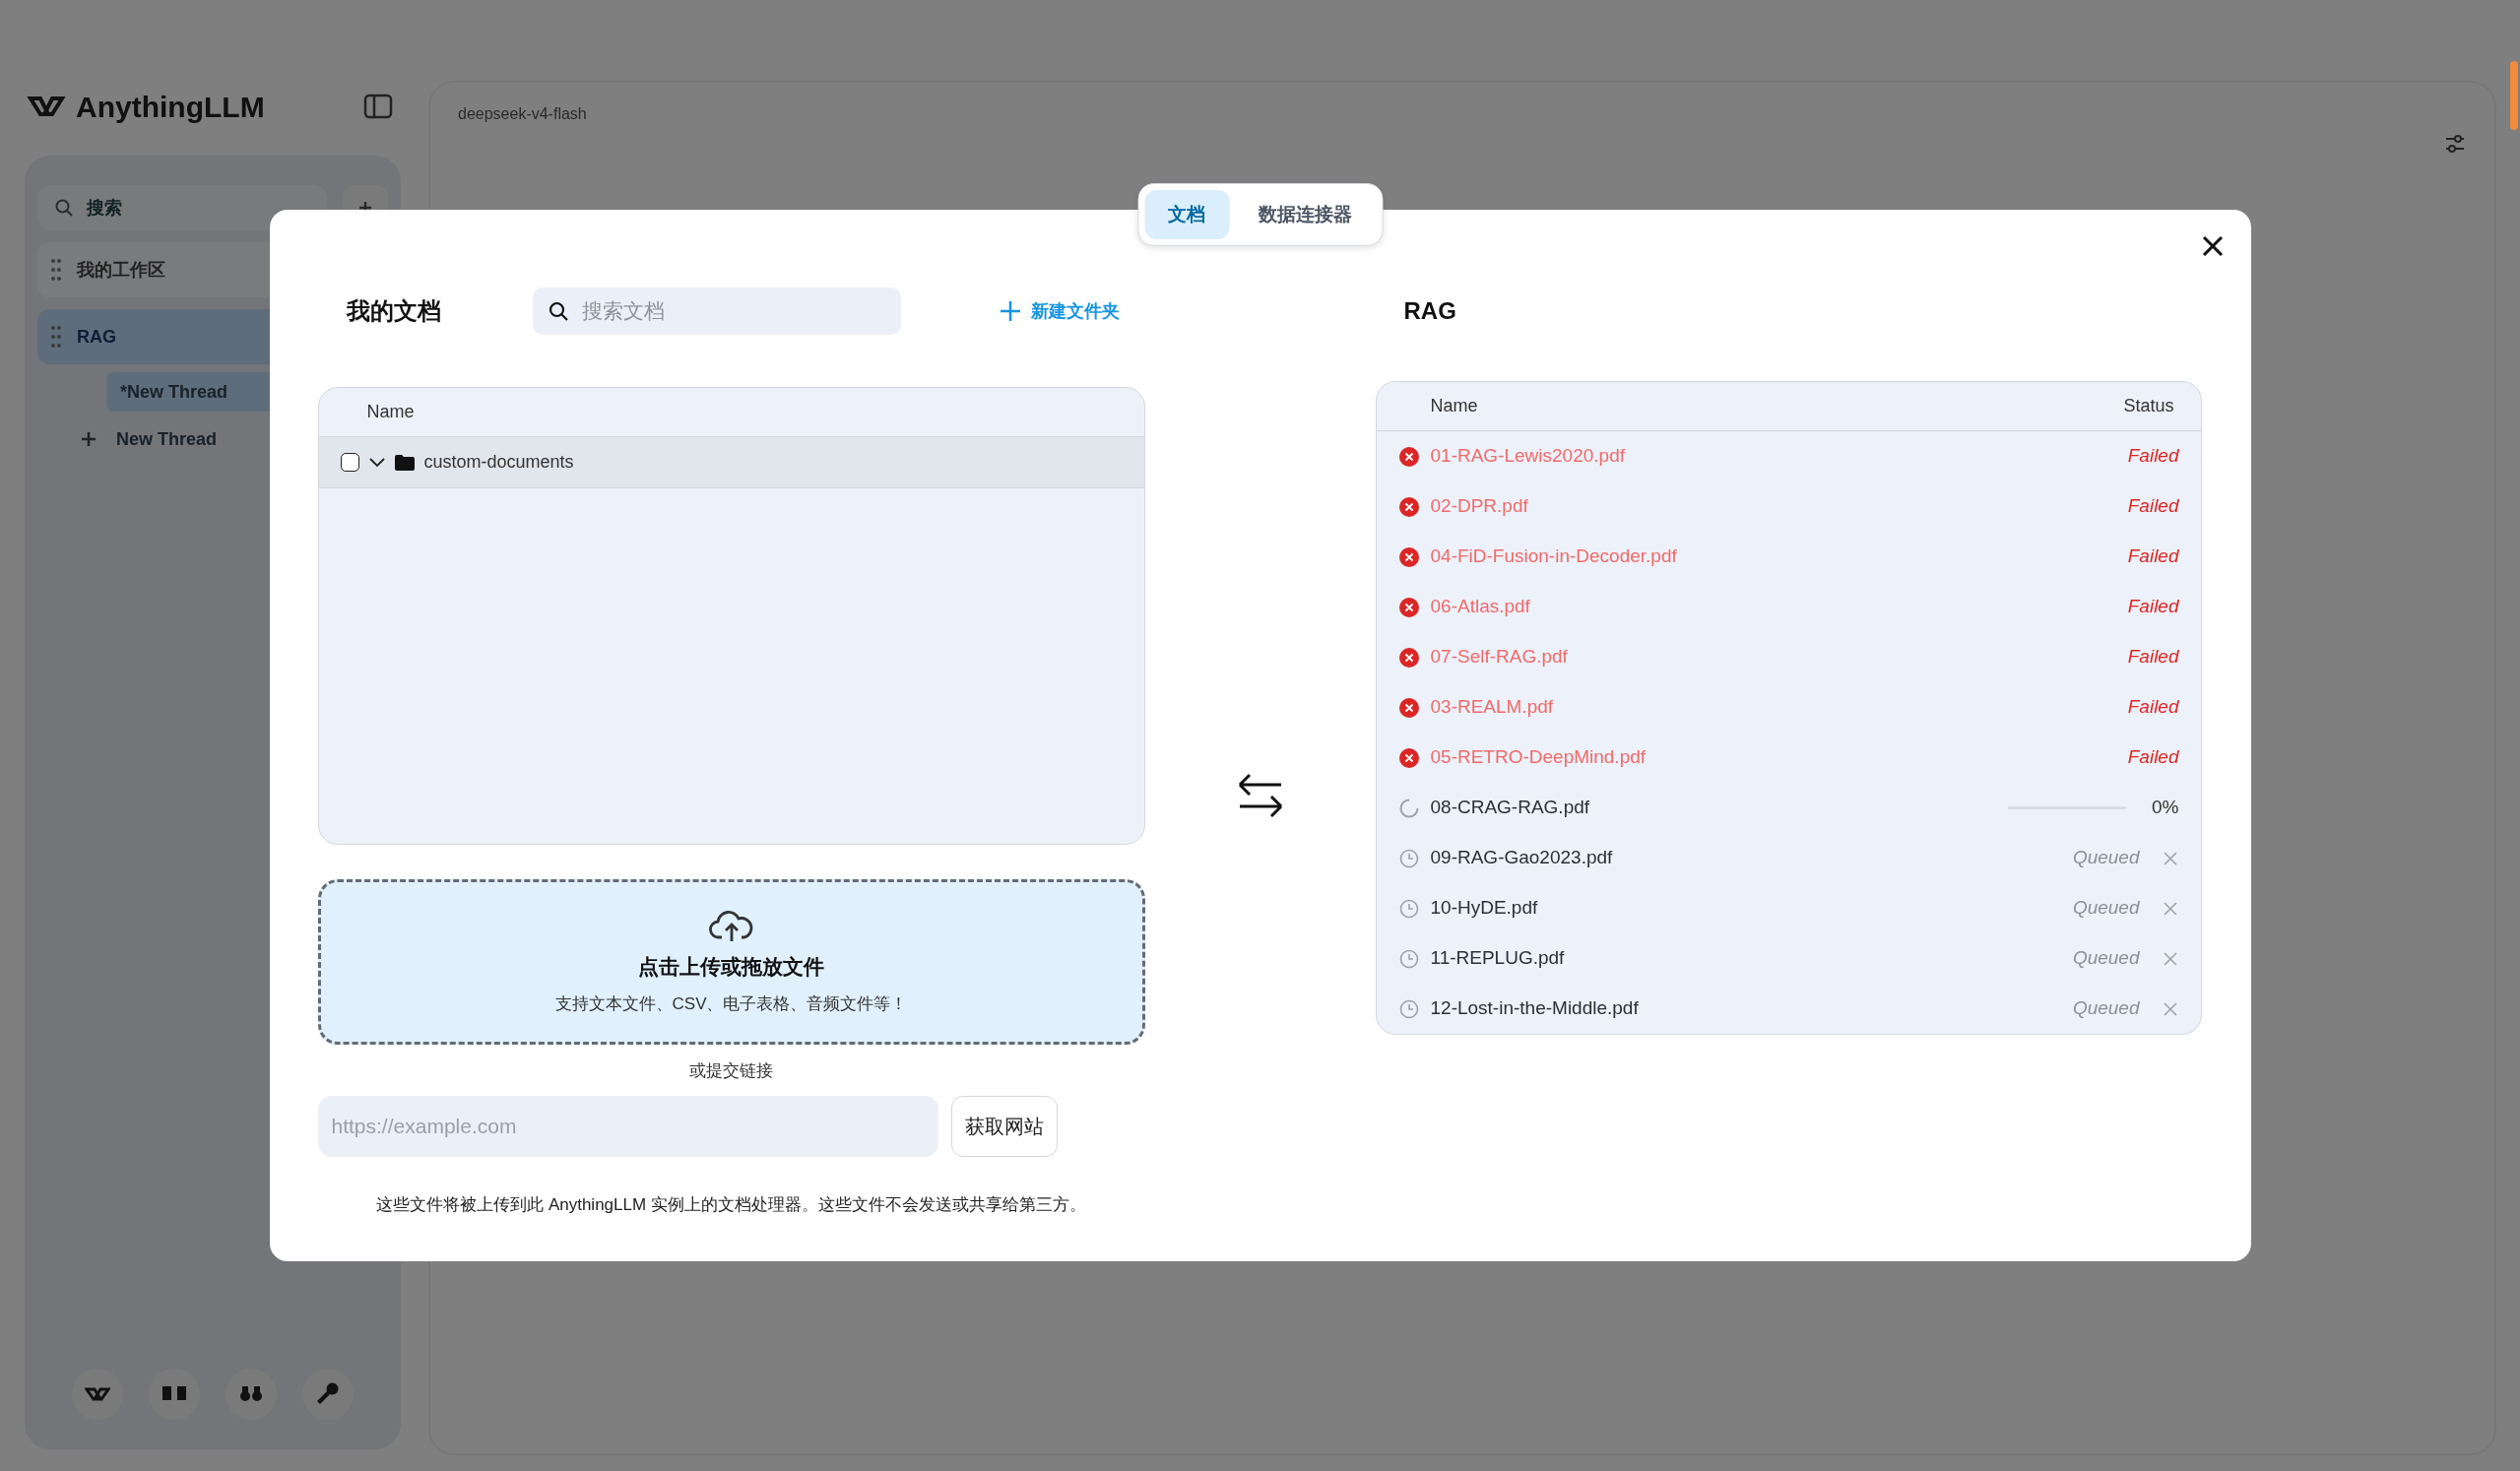  What do you see at coordinates (1510, 808) in the screenshot?
I see `file-name: 08-CRAG-RAG.pdf` at bounding box center [1510, 808].